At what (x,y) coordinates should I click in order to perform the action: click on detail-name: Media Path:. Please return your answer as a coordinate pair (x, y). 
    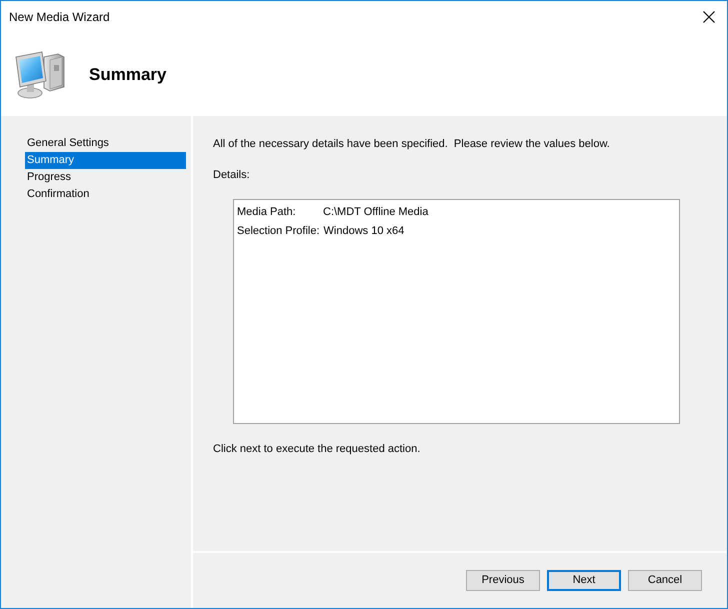
    Looking at the image, I should click on (267, 212).